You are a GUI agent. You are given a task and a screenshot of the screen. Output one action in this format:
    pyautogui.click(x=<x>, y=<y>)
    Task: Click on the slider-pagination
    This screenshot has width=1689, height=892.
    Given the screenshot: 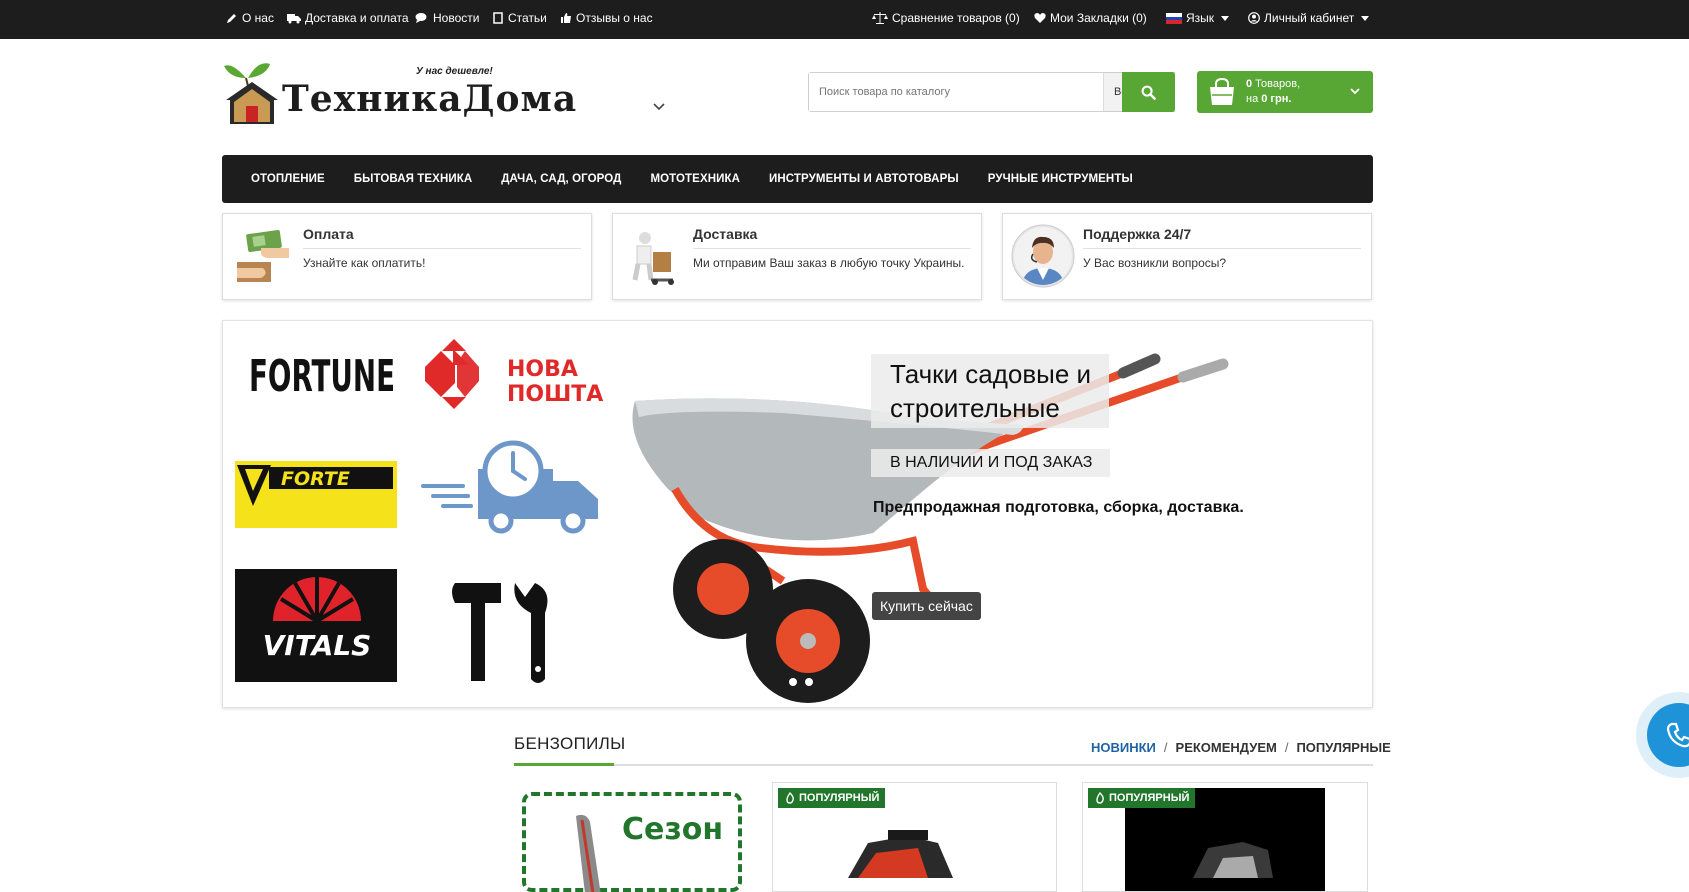 What is the action you would take?
    pyautogui.click(x=801, y=682)
    